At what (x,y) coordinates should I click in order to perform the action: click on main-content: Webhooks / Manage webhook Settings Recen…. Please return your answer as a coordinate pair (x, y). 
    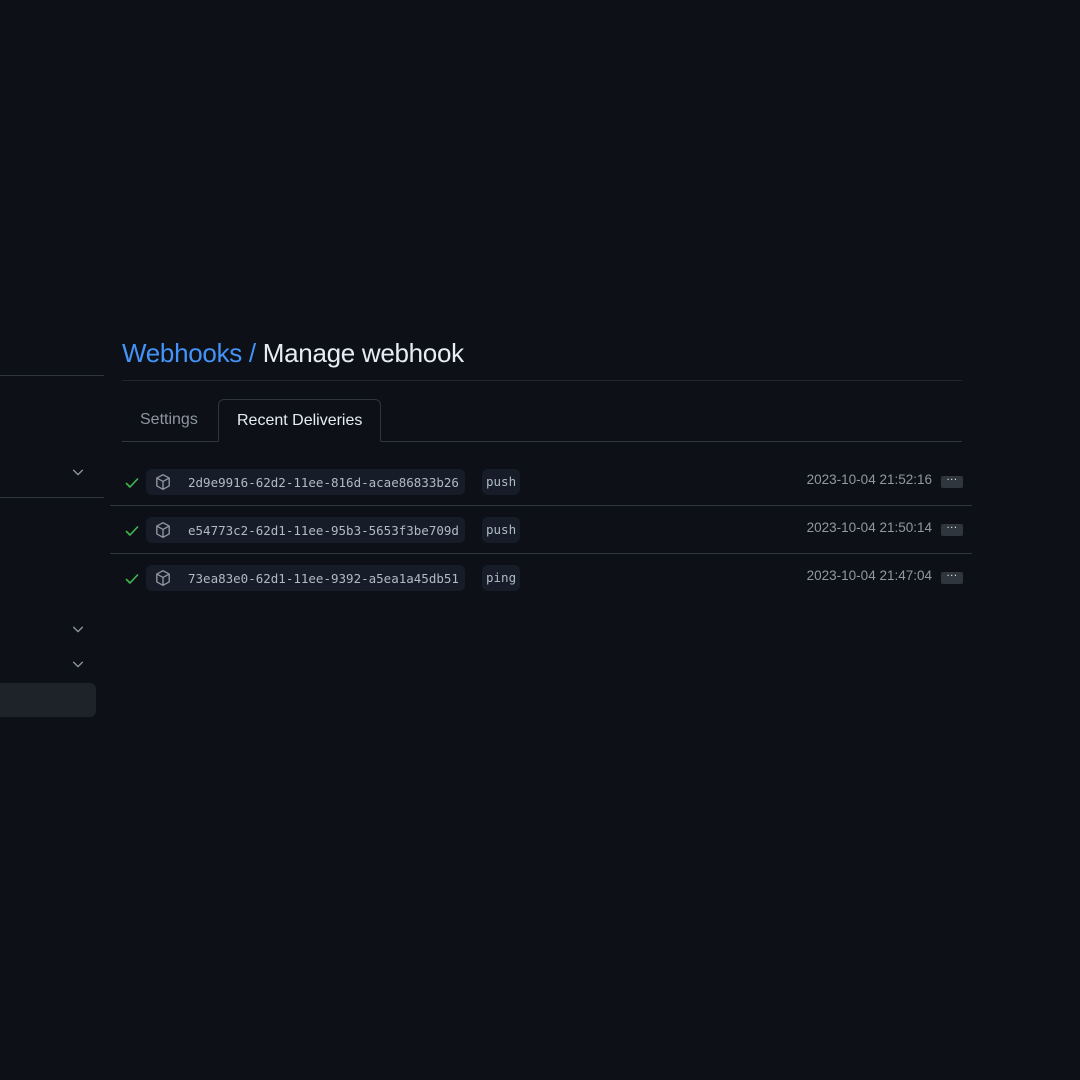
    Looking at the image, I should click on (542, 389).